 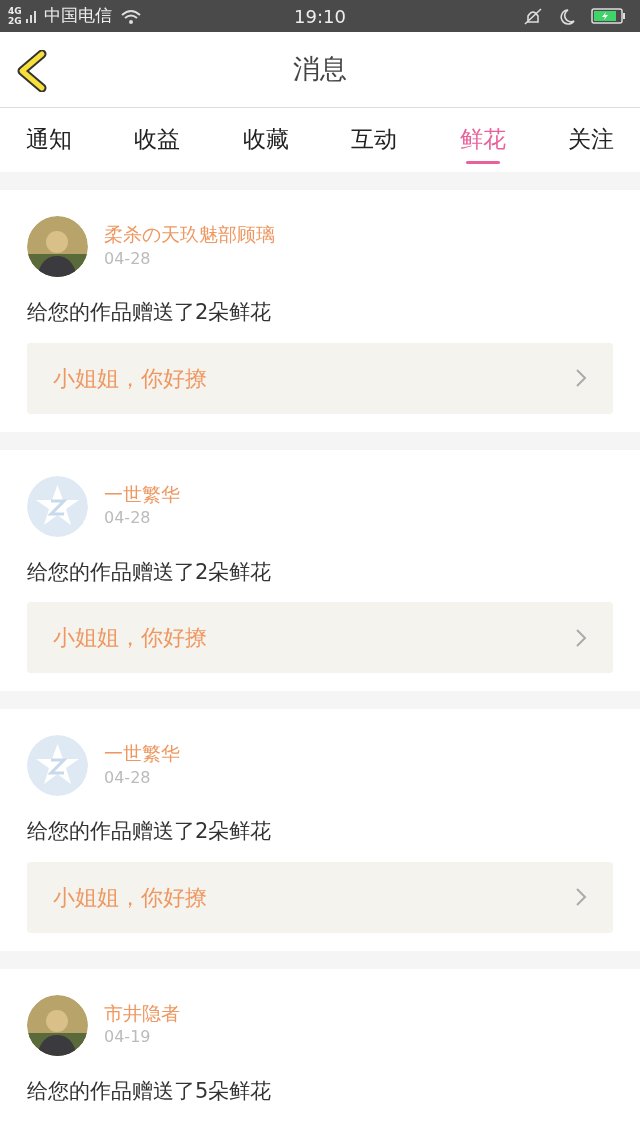 What do you see at coordinates (482, 140) in the screenshot?
I see `tab: 鲜花` at bounding box center [482, 140].